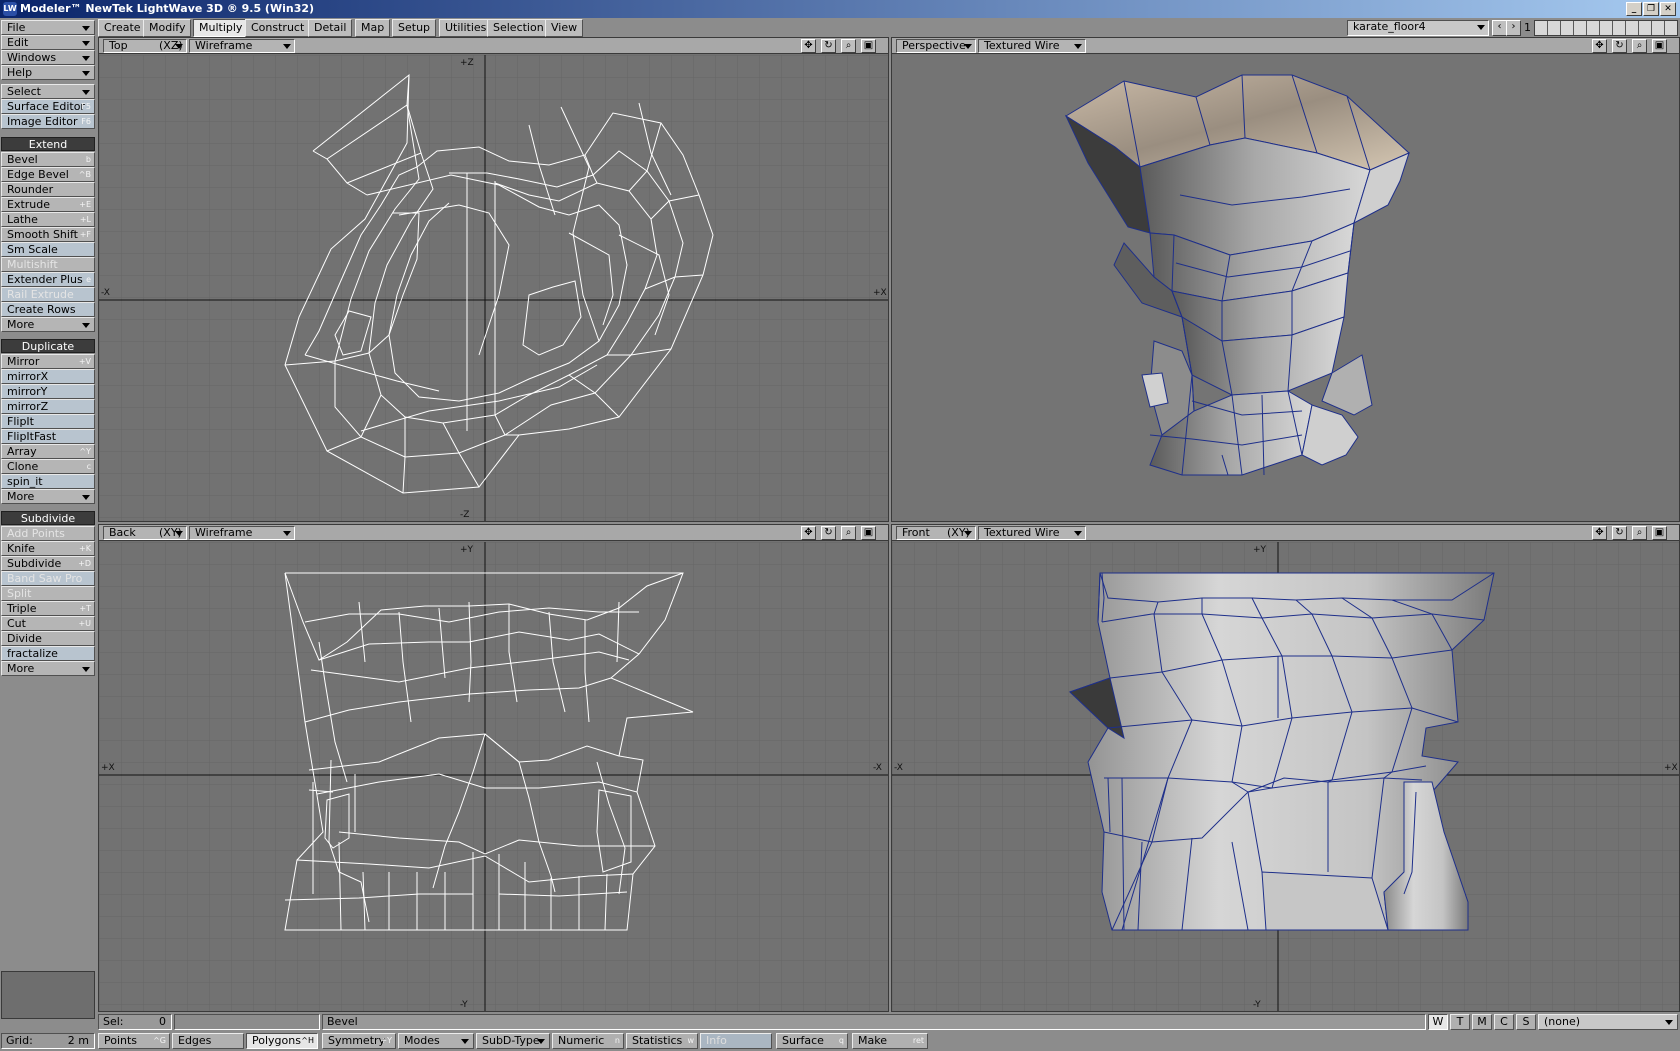 The image size is (1680, 1051). I want to click on wireframe-toggle: W, so click(1438, 1022).